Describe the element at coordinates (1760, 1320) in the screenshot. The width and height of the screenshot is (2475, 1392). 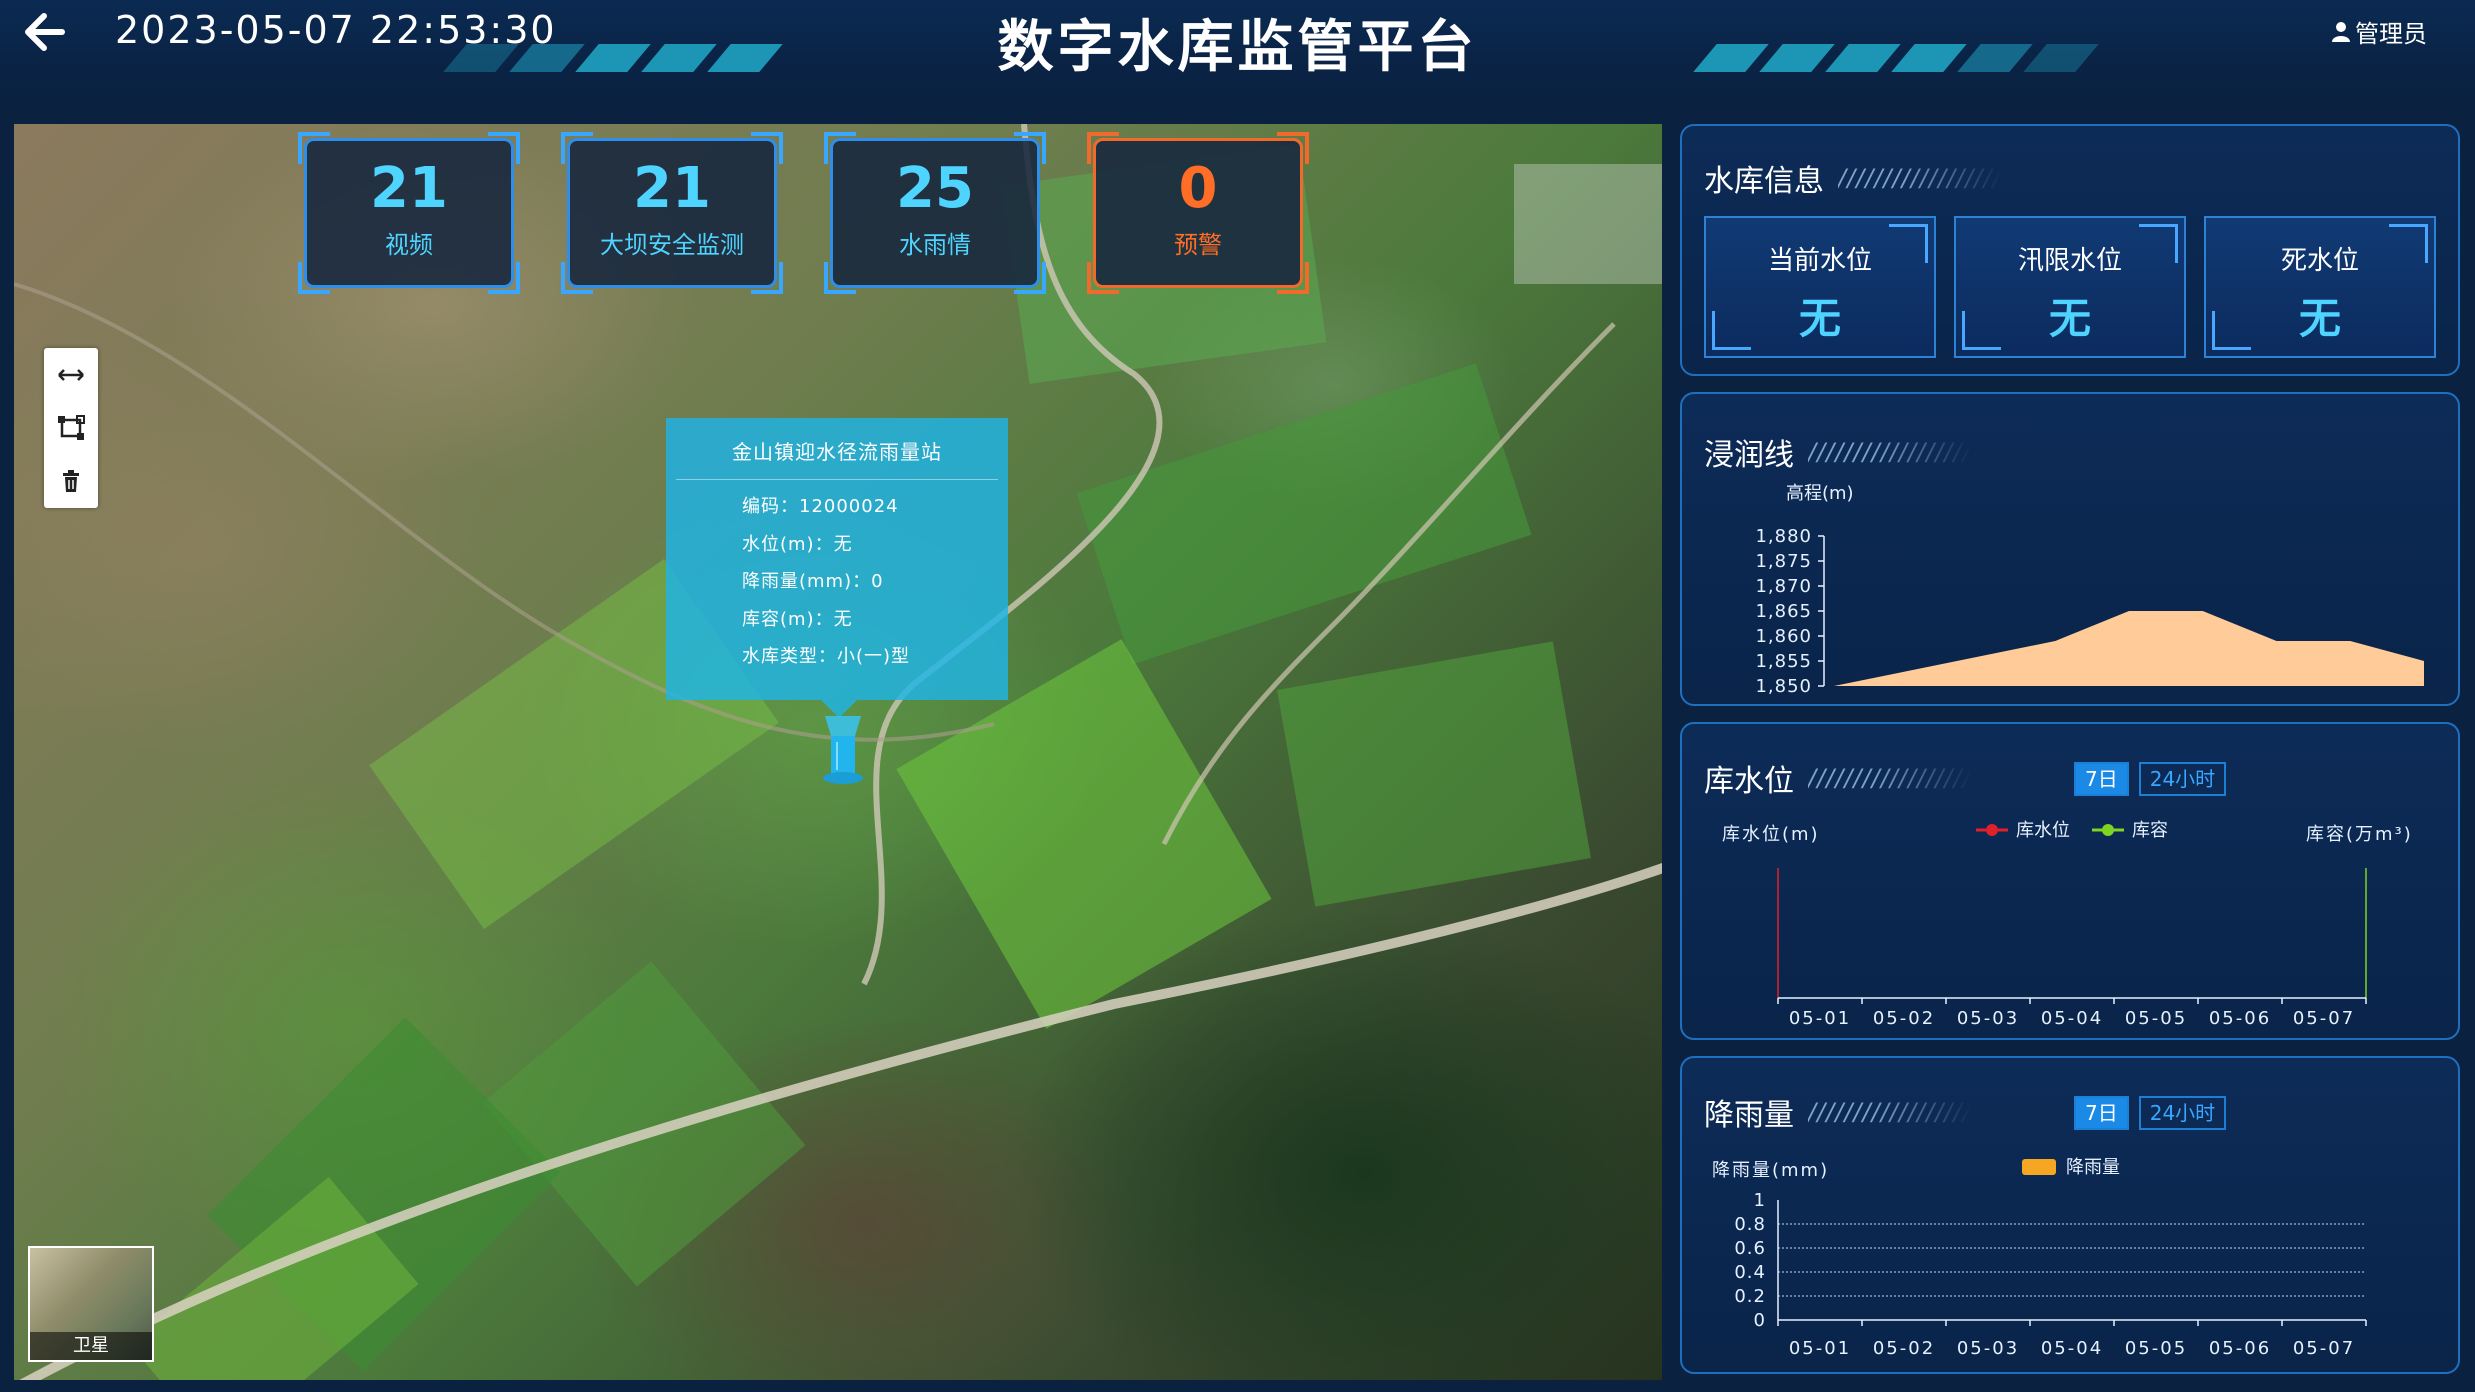
I see `rain-y-tick-label: 0` at that location.